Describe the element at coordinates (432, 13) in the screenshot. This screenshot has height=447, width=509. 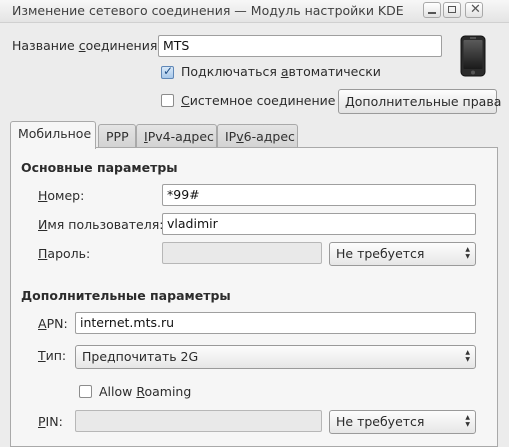
I see `minimize-icon` at that location.